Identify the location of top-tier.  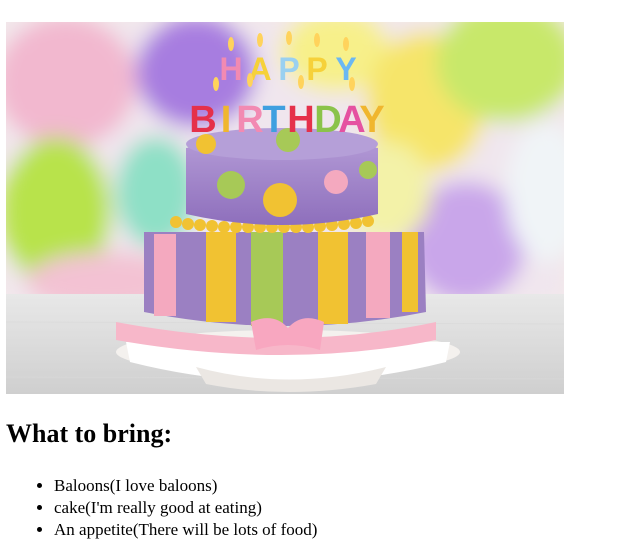
(282, 176).